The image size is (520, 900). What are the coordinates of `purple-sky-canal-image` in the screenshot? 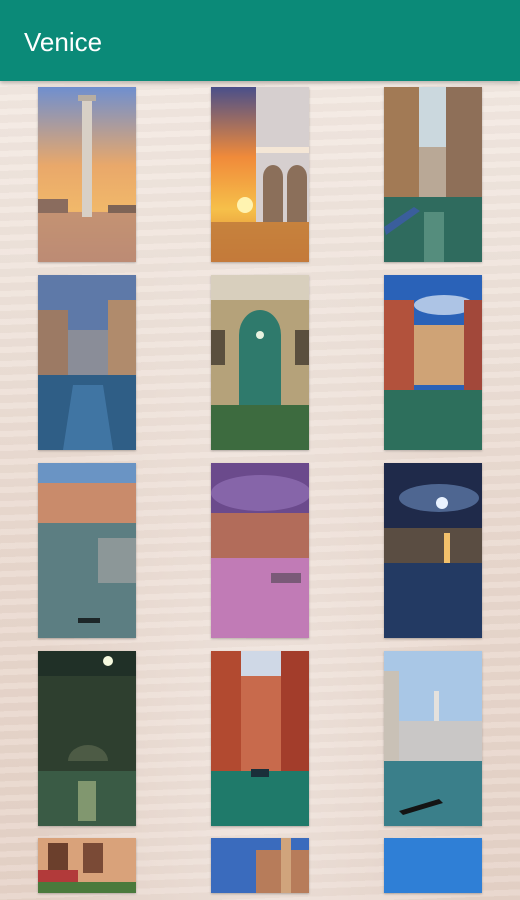 It's located at (260, 550).